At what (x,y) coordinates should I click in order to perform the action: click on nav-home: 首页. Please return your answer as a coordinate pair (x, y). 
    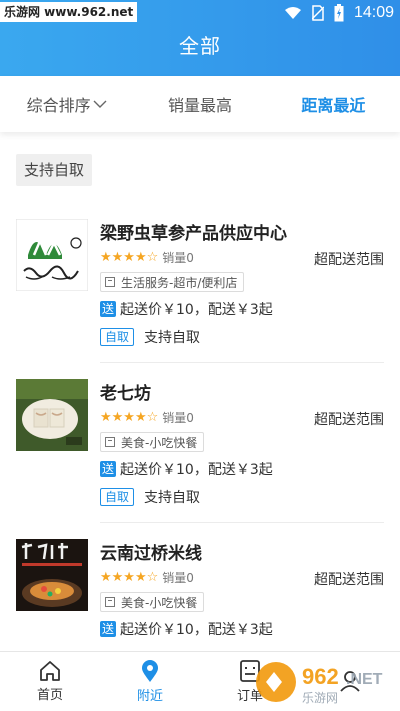
    Looking at the image, I should click on (50, 681).